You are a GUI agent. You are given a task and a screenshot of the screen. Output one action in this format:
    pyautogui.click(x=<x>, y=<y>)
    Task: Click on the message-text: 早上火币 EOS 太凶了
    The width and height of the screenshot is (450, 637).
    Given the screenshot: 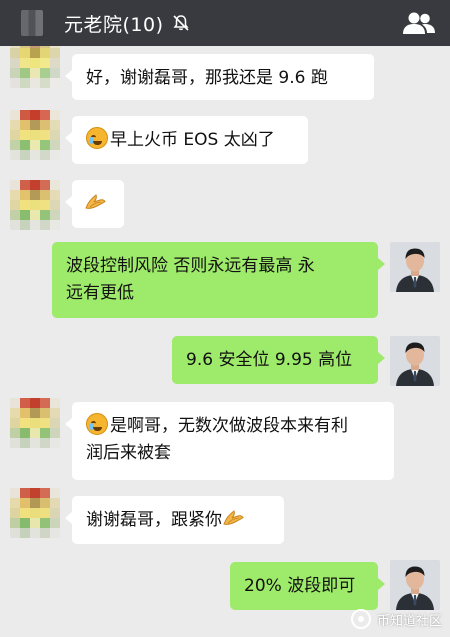 What is the action you would take?
    pyautogui.click(x=192, y=140)
    